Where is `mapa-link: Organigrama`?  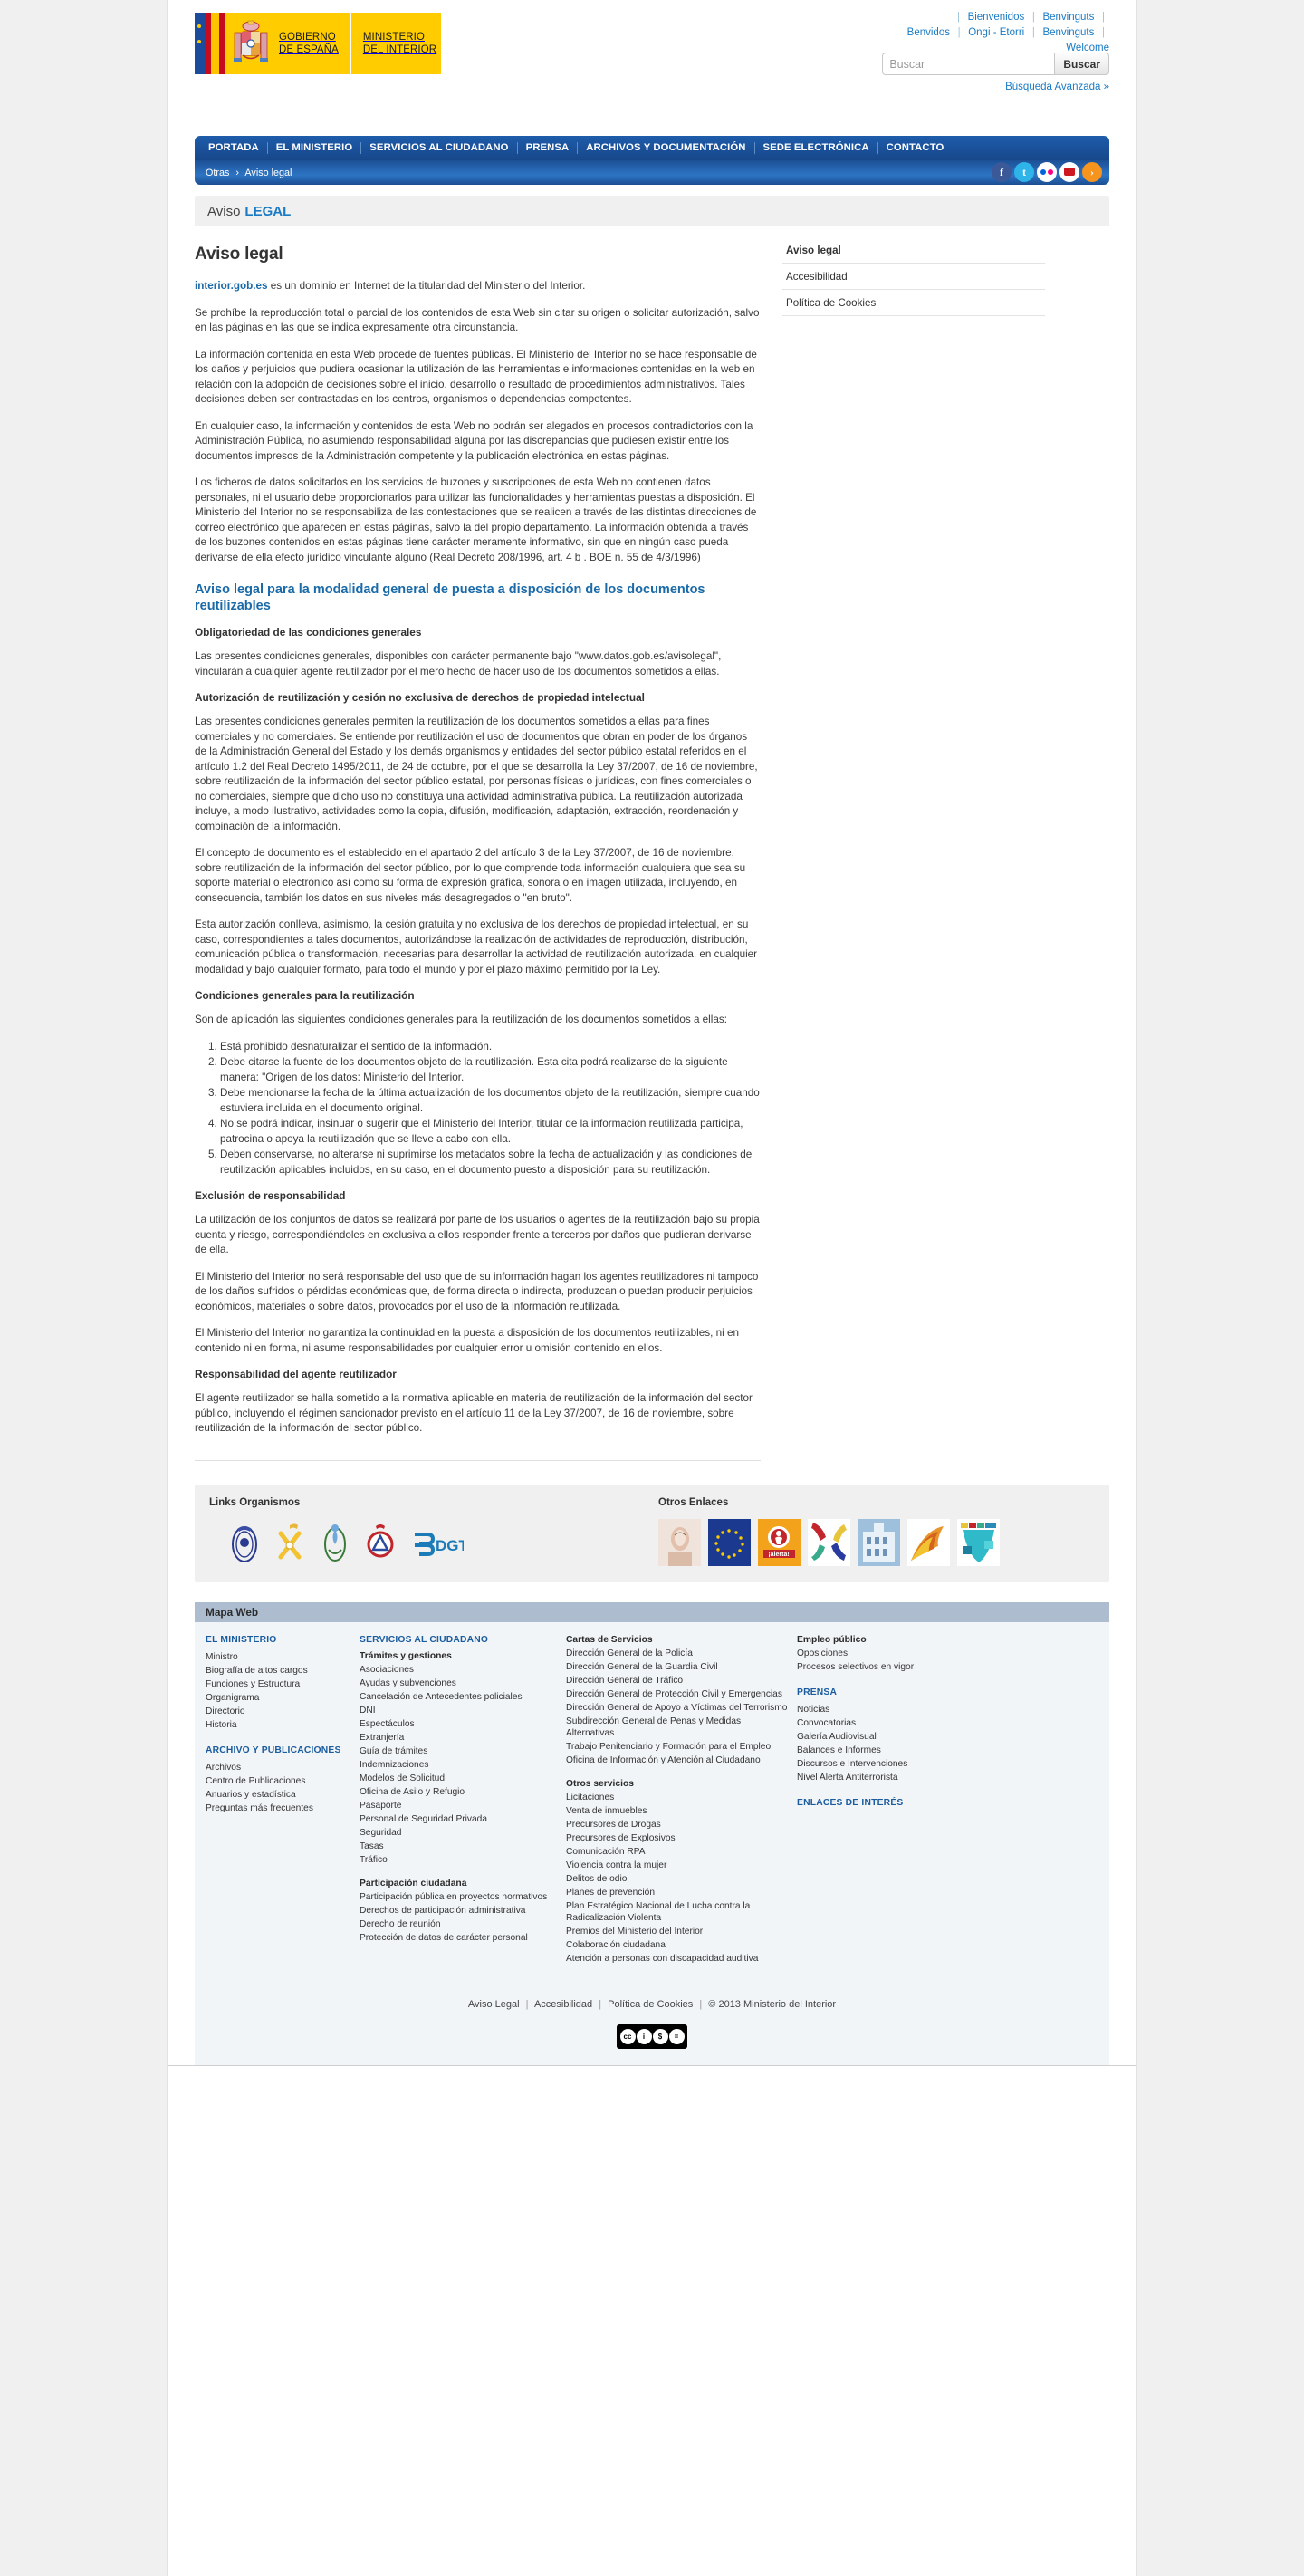 mapa-link: Organigrama is located at coordinates (278, 1698).